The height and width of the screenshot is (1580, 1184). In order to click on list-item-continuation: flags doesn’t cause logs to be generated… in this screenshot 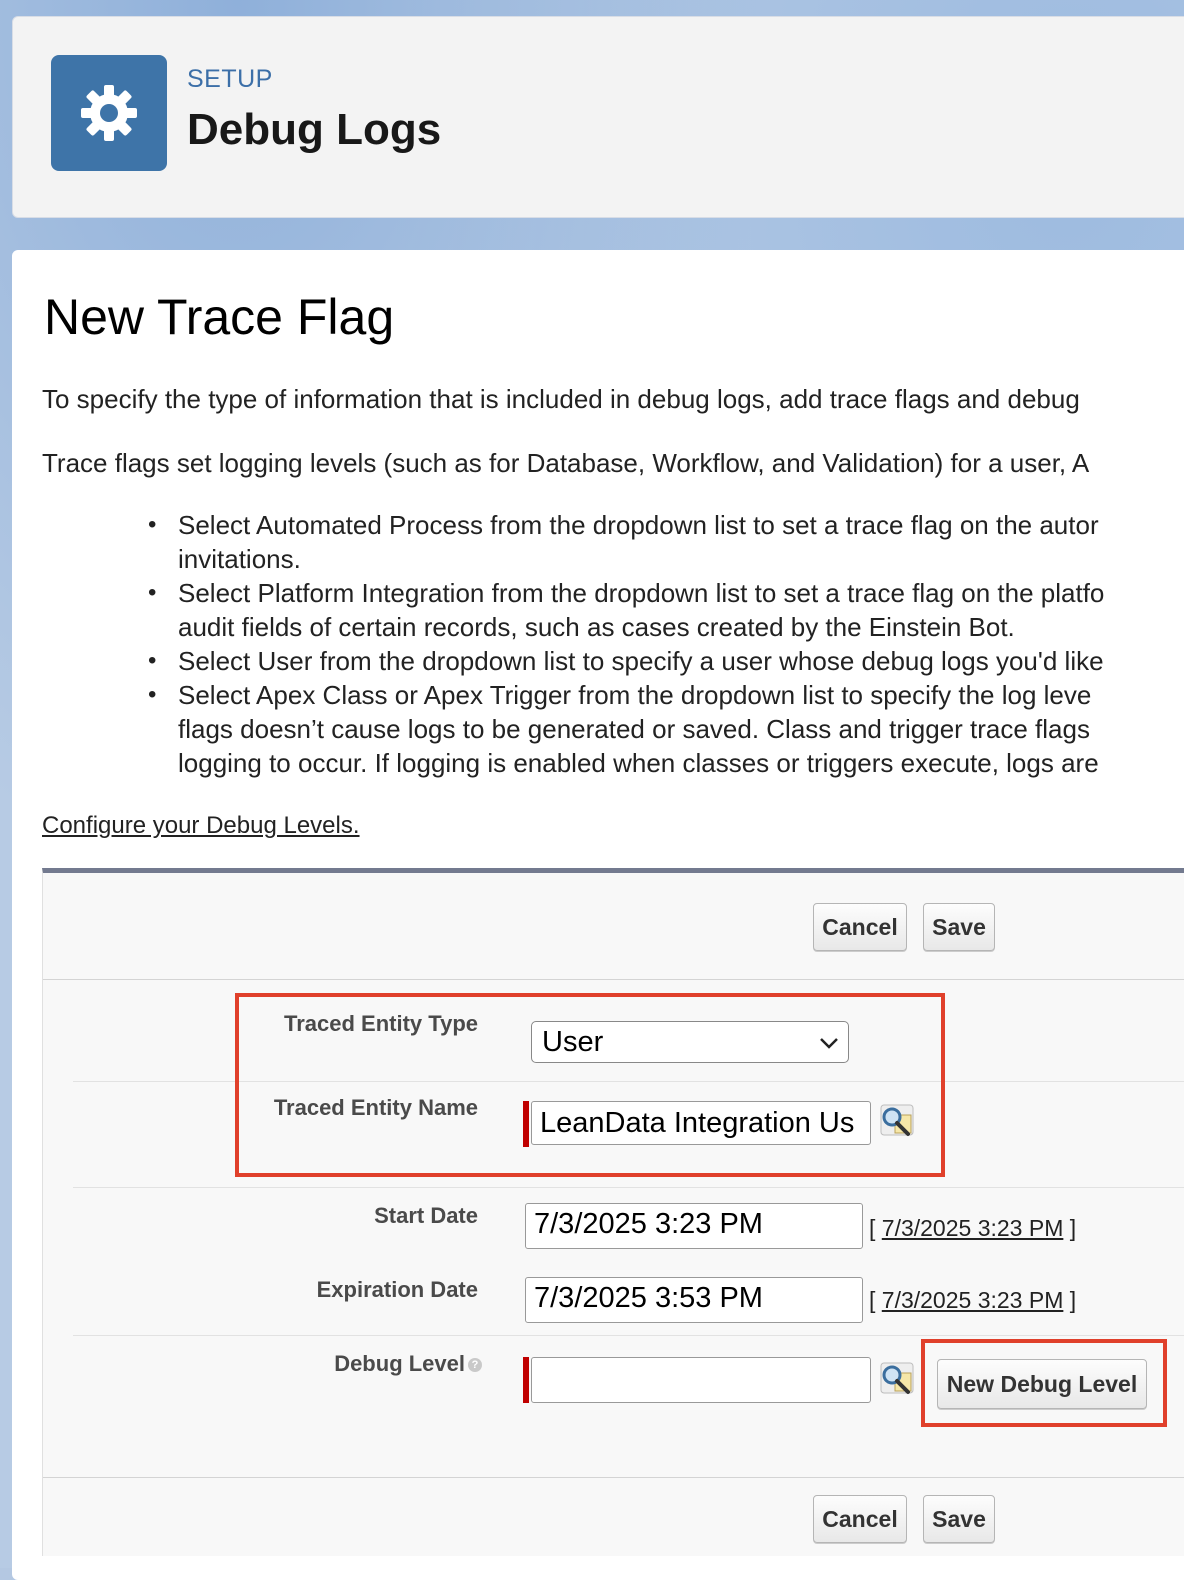, I will do `click(634, 729)`.